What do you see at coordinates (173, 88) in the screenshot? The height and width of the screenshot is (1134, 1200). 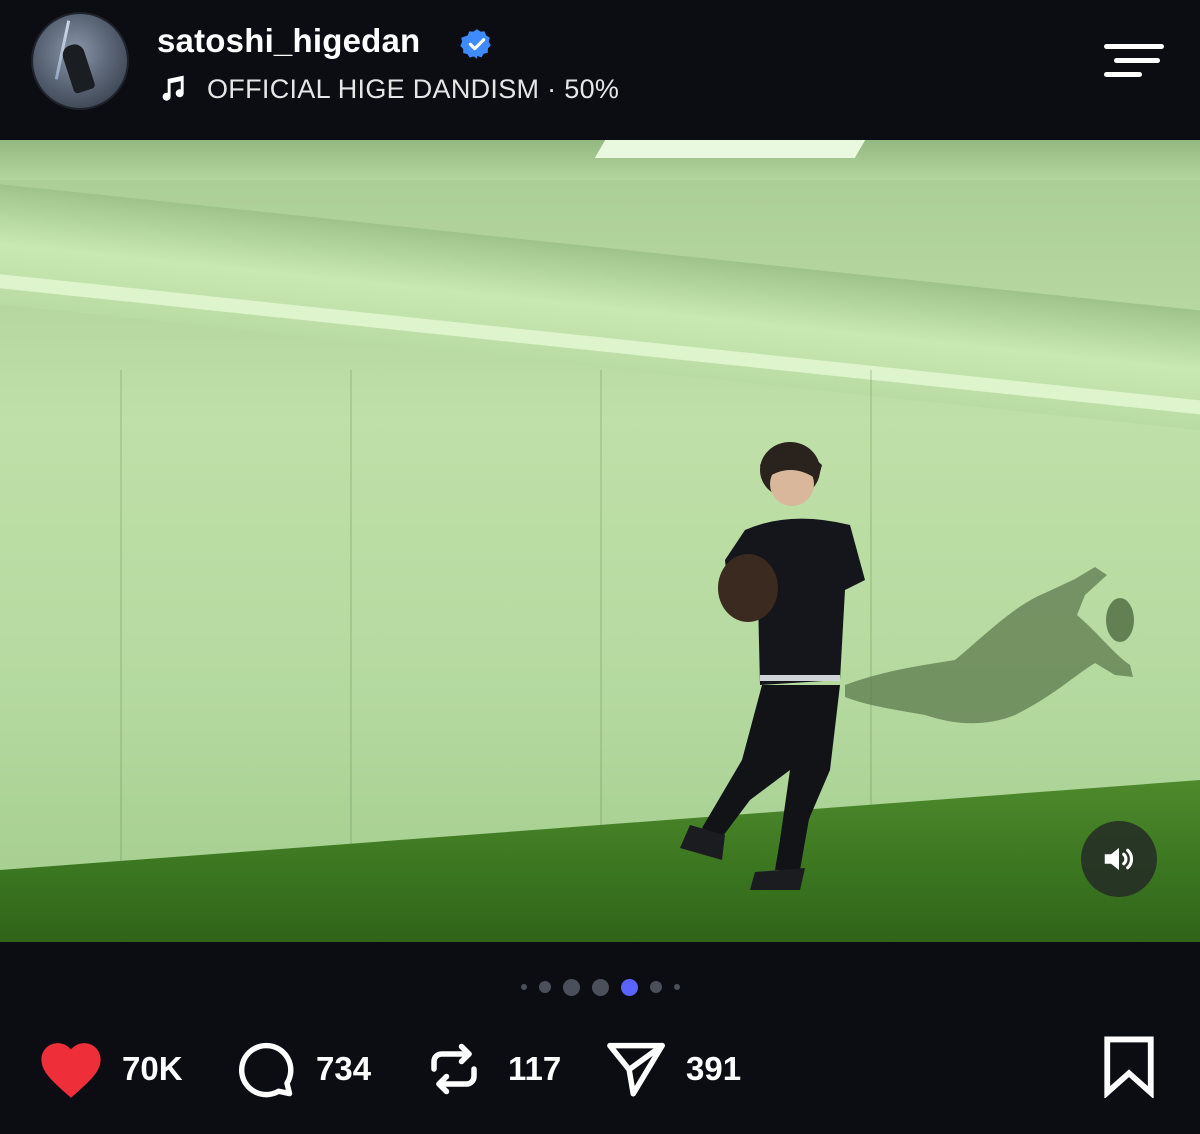 I see `music-note-icon` at bounding box center [173, 88].